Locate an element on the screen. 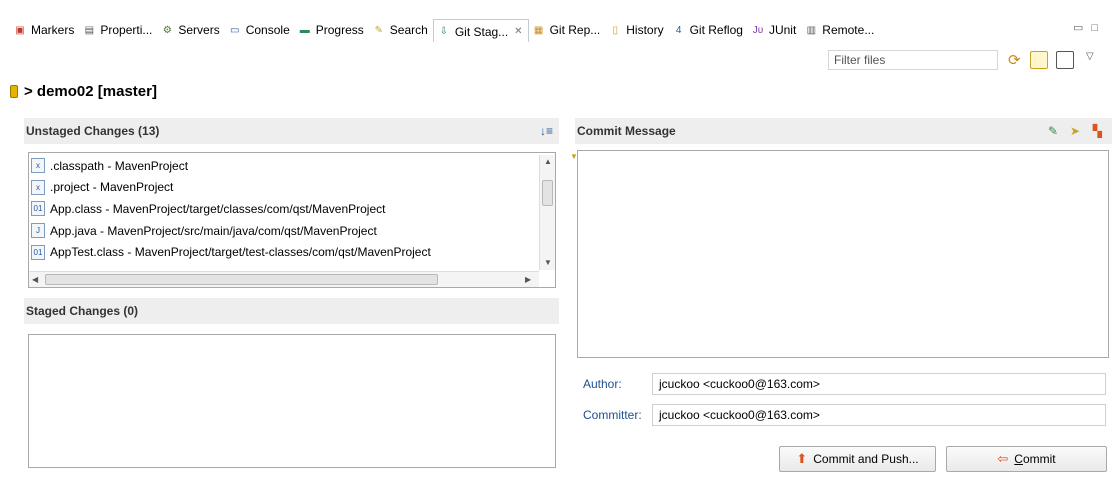 The width and height of the screenshot is (1112, 478). tab-console: ▭ Console is located at coordinates (260, 30).